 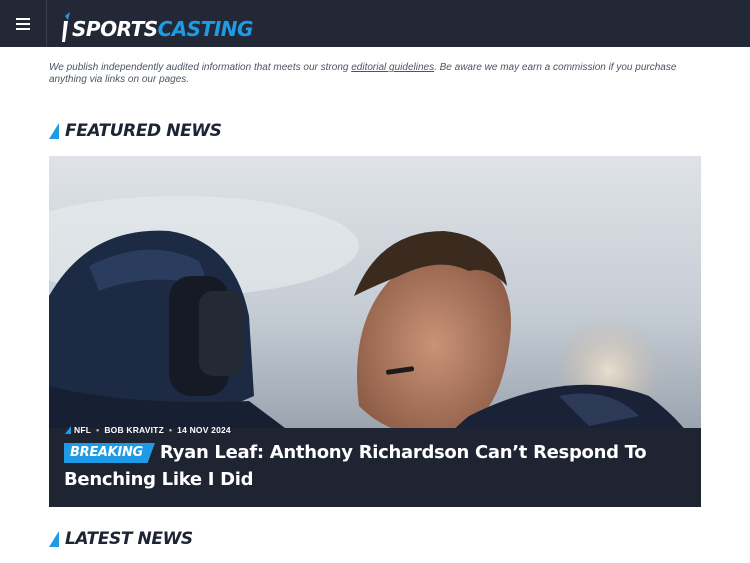 What do you see at coordinates (375, 23) in the screenshot?
I see `top-navigation-bar: SPORTS CASTING` at bounding box center [375, 23].